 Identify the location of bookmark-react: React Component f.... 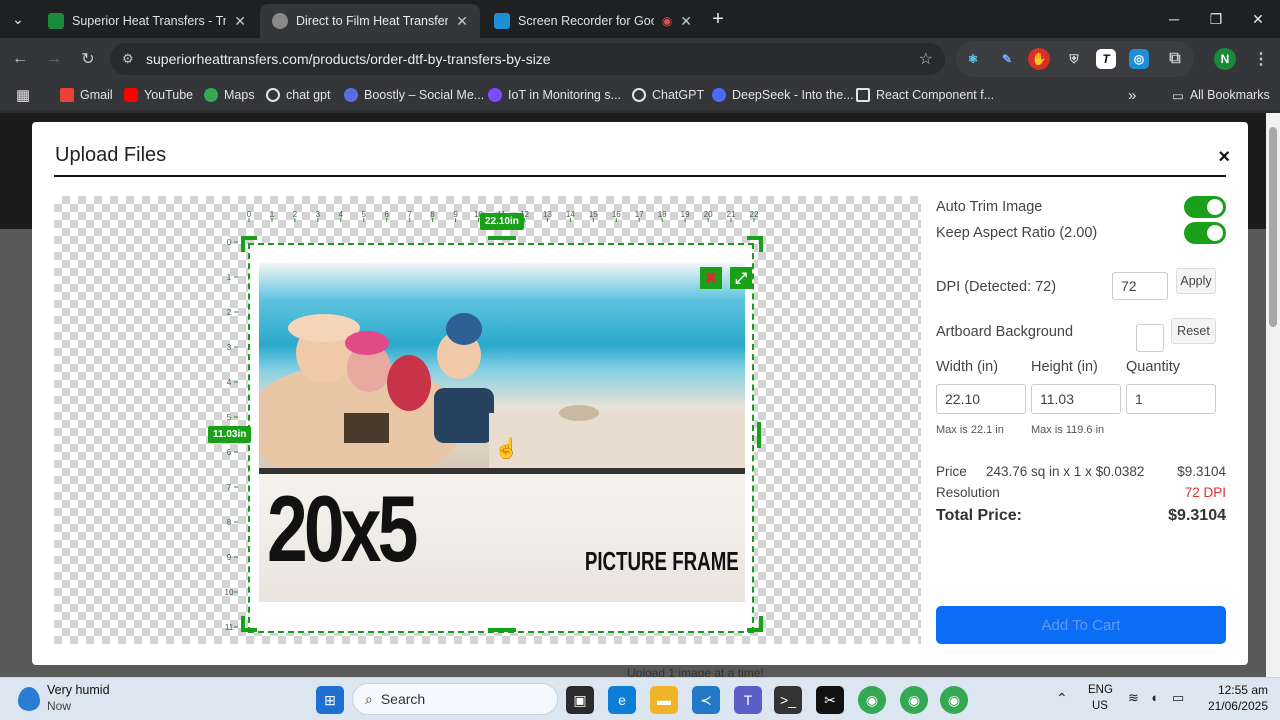
(925, 95).